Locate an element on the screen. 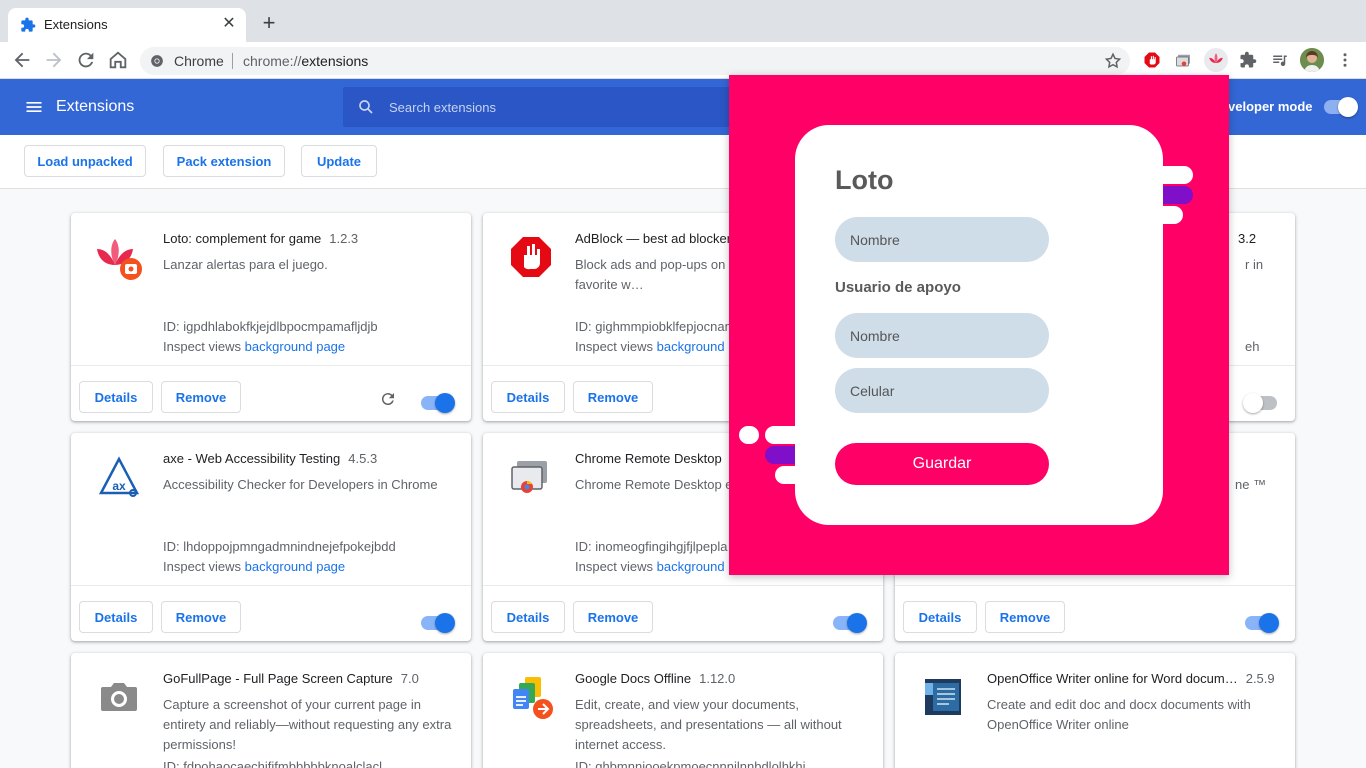 The height and width of the screenshot is (768, 1366). page-title: Extensions is located at coordinates (95, 106).